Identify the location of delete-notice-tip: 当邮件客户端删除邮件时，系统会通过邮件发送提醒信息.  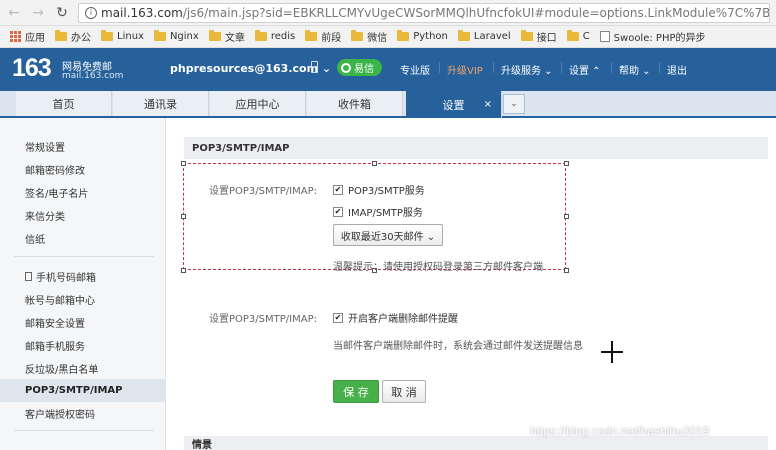
(458, 346).